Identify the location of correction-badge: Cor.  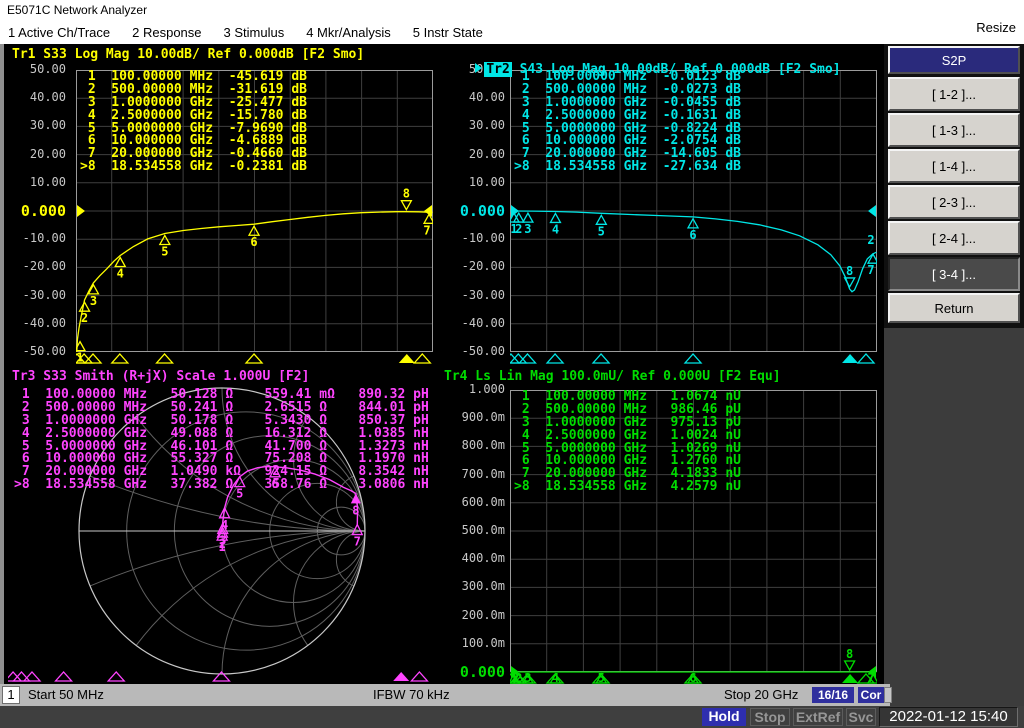
(871, 695).